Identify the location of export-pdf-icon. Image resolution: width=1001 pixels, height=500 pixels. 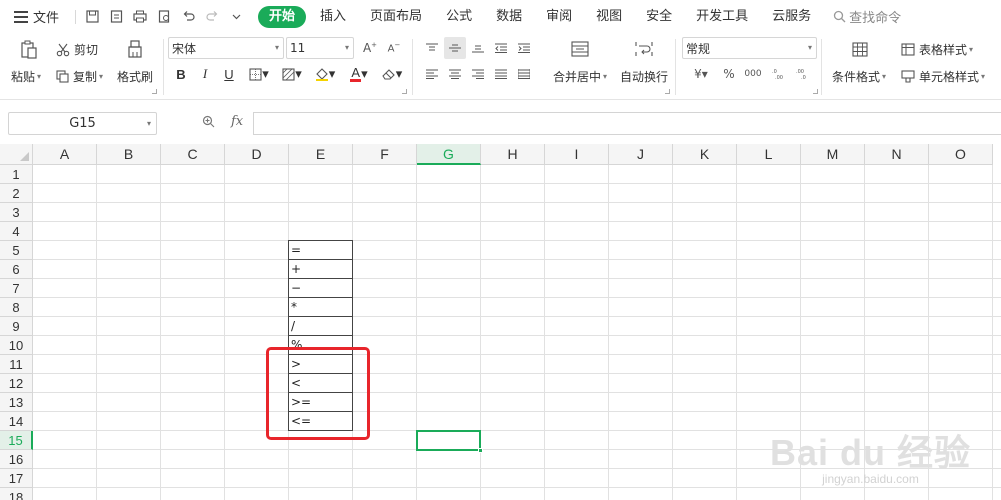
(116, 17).